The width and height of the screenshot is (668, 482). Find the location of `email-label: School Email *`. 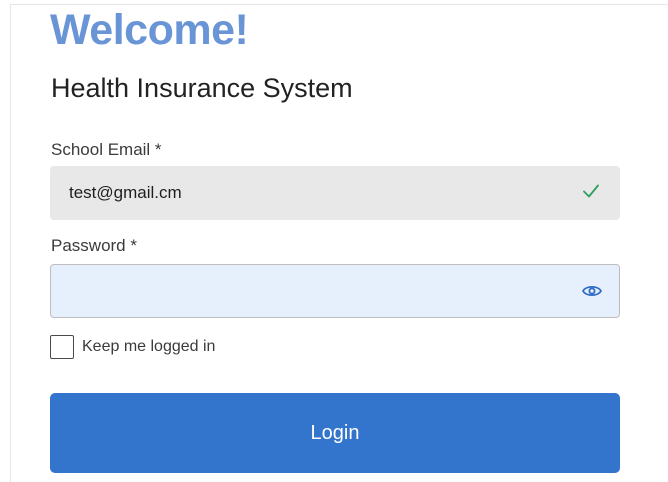

email-label: School Email * is located at coordinates (106, 149).